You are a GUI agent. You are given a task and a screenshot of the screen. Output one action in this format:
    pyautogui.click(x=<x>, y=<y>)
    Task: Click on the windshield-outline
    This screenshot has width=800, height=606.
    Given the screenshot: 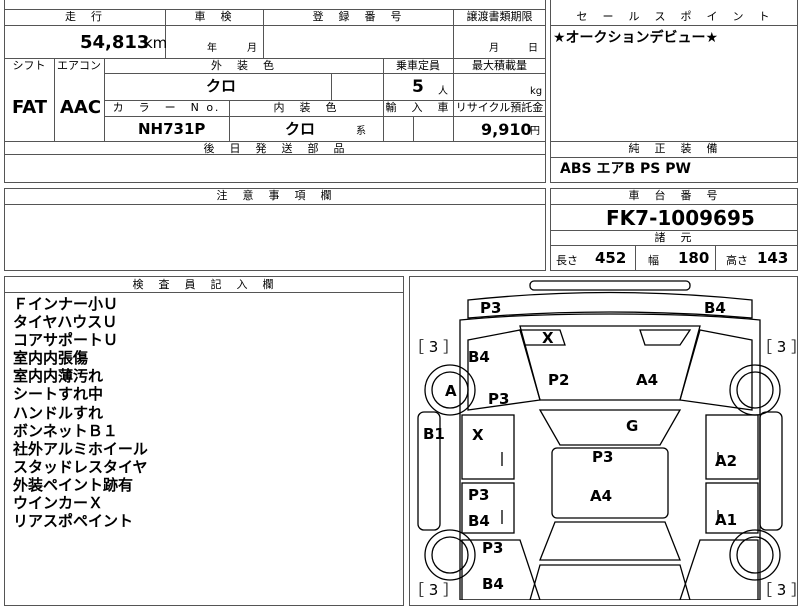 What is the action you would take?
    pyautogui.click(x=610, y=427)
    